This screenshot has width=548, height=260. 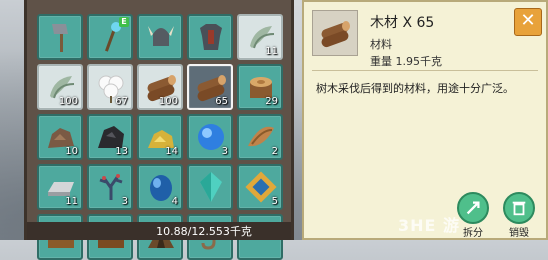 I want to click on wood-log-icon, so click(x=335, y=34).